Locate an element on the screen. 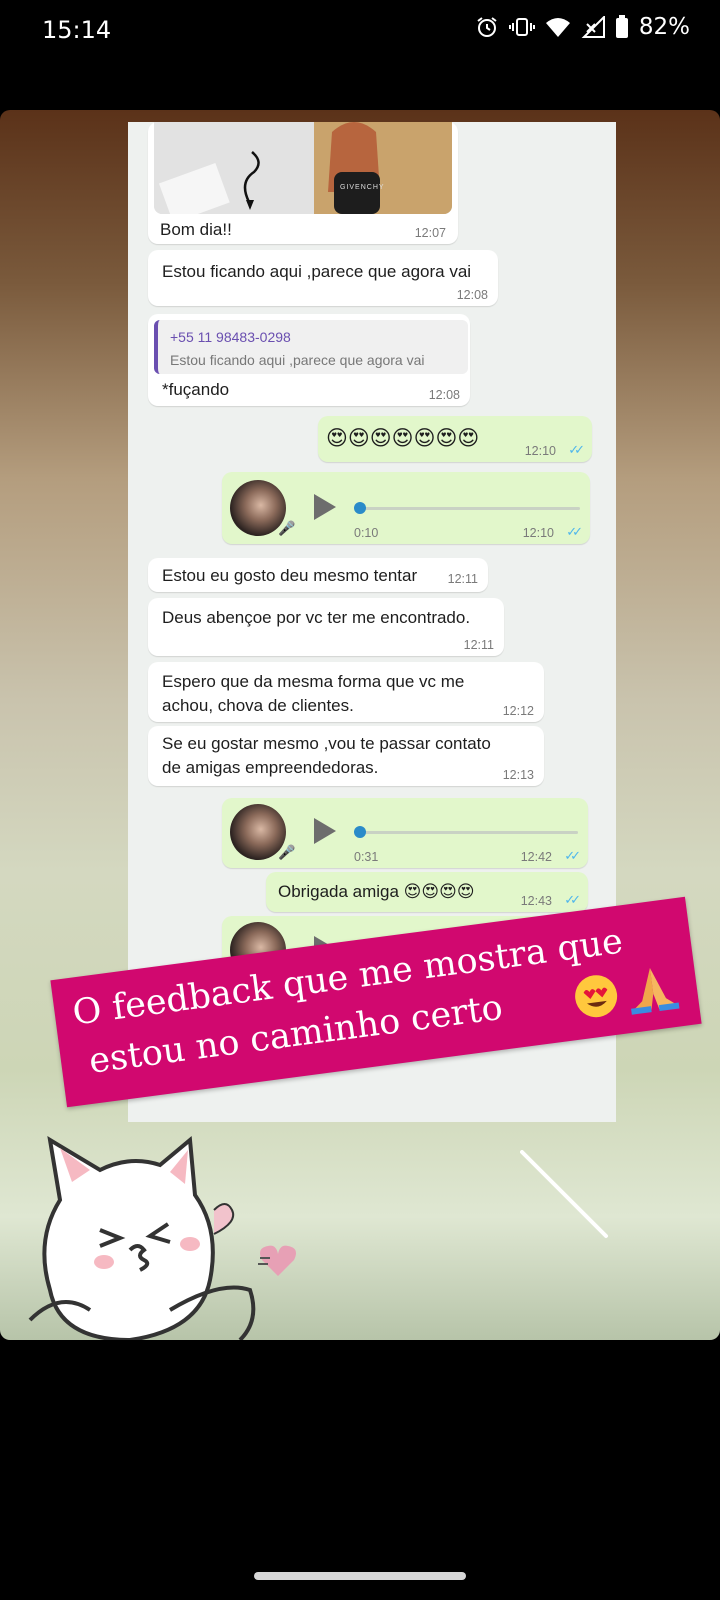  decorative-line is located at coordinates (564, 1194).